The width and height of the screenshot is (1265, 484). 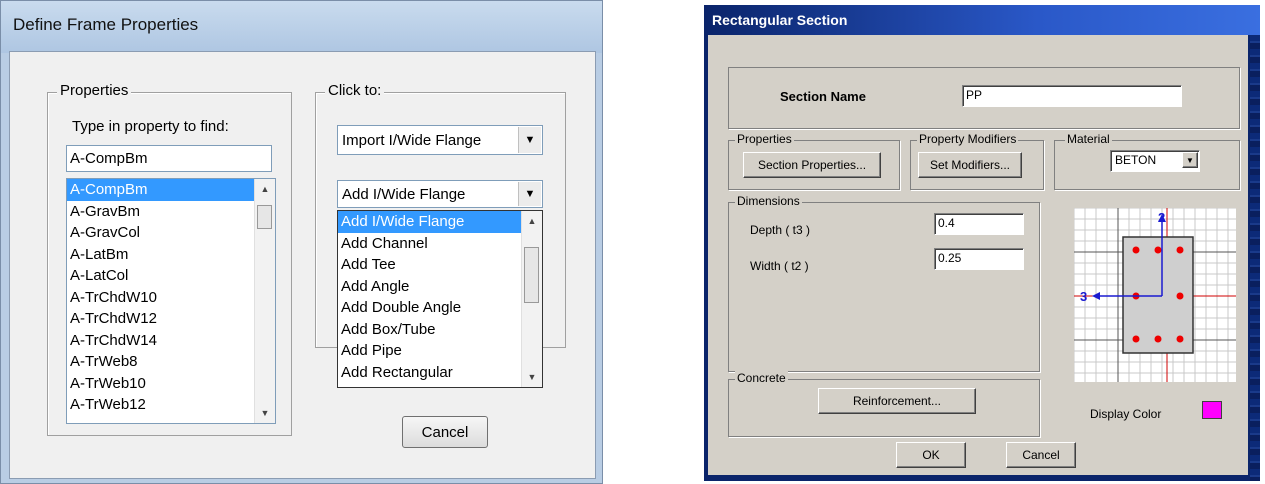 I want to click on section-name-label: Section Name, so click(x=823, y=96).